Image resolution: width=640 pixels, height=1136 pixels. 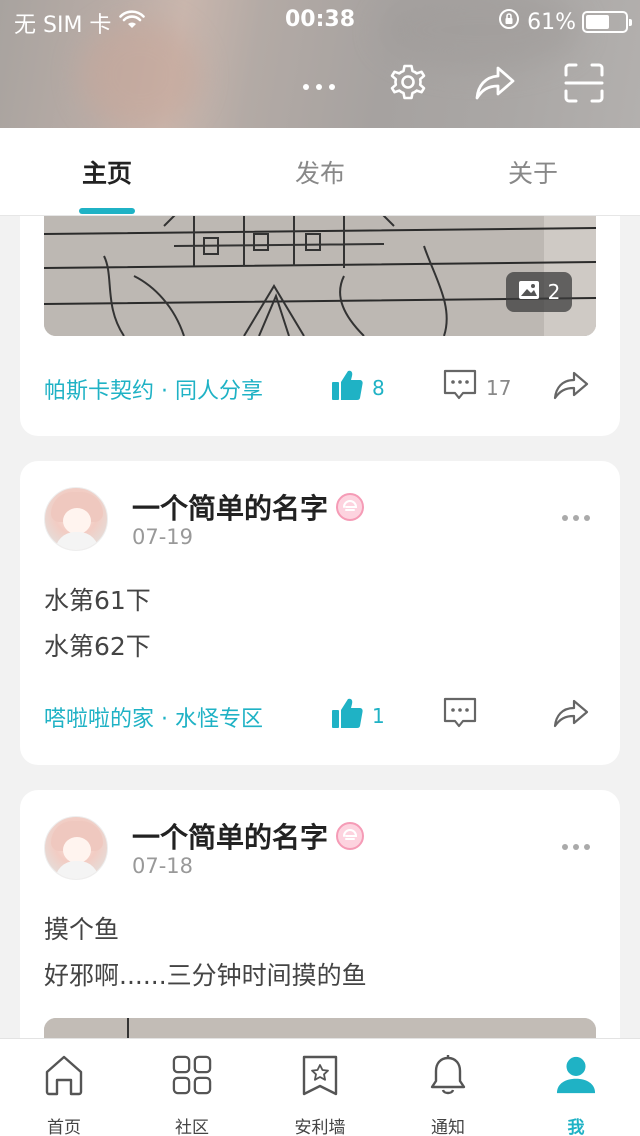 I want to click on scan-icon, so click(x=584, y=85).